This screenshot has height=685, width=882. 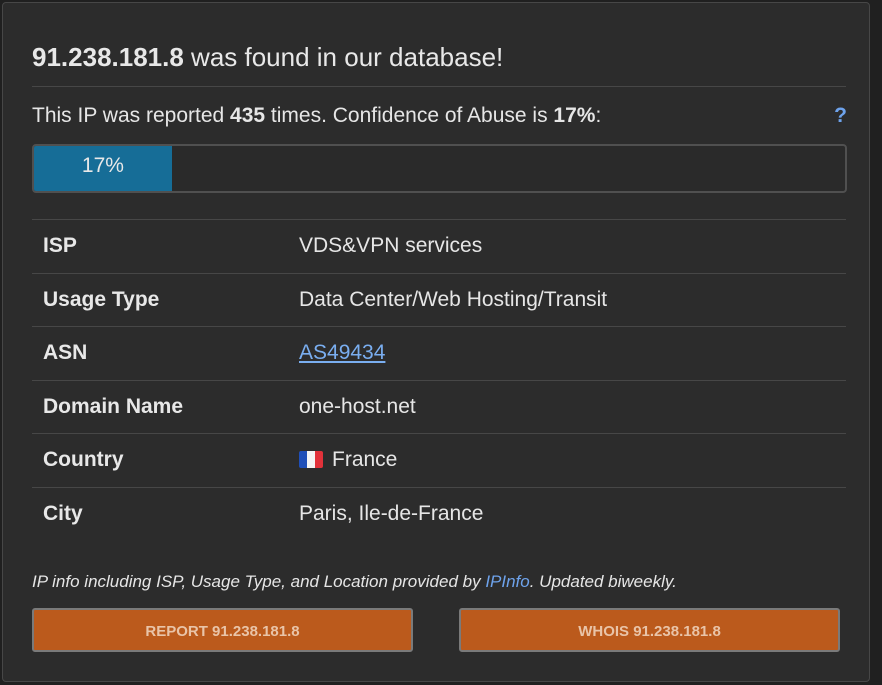 What do you see at coordinates (63, 513) in the screenshot?
I see `city-label: City` at bounding box center [63, 513].